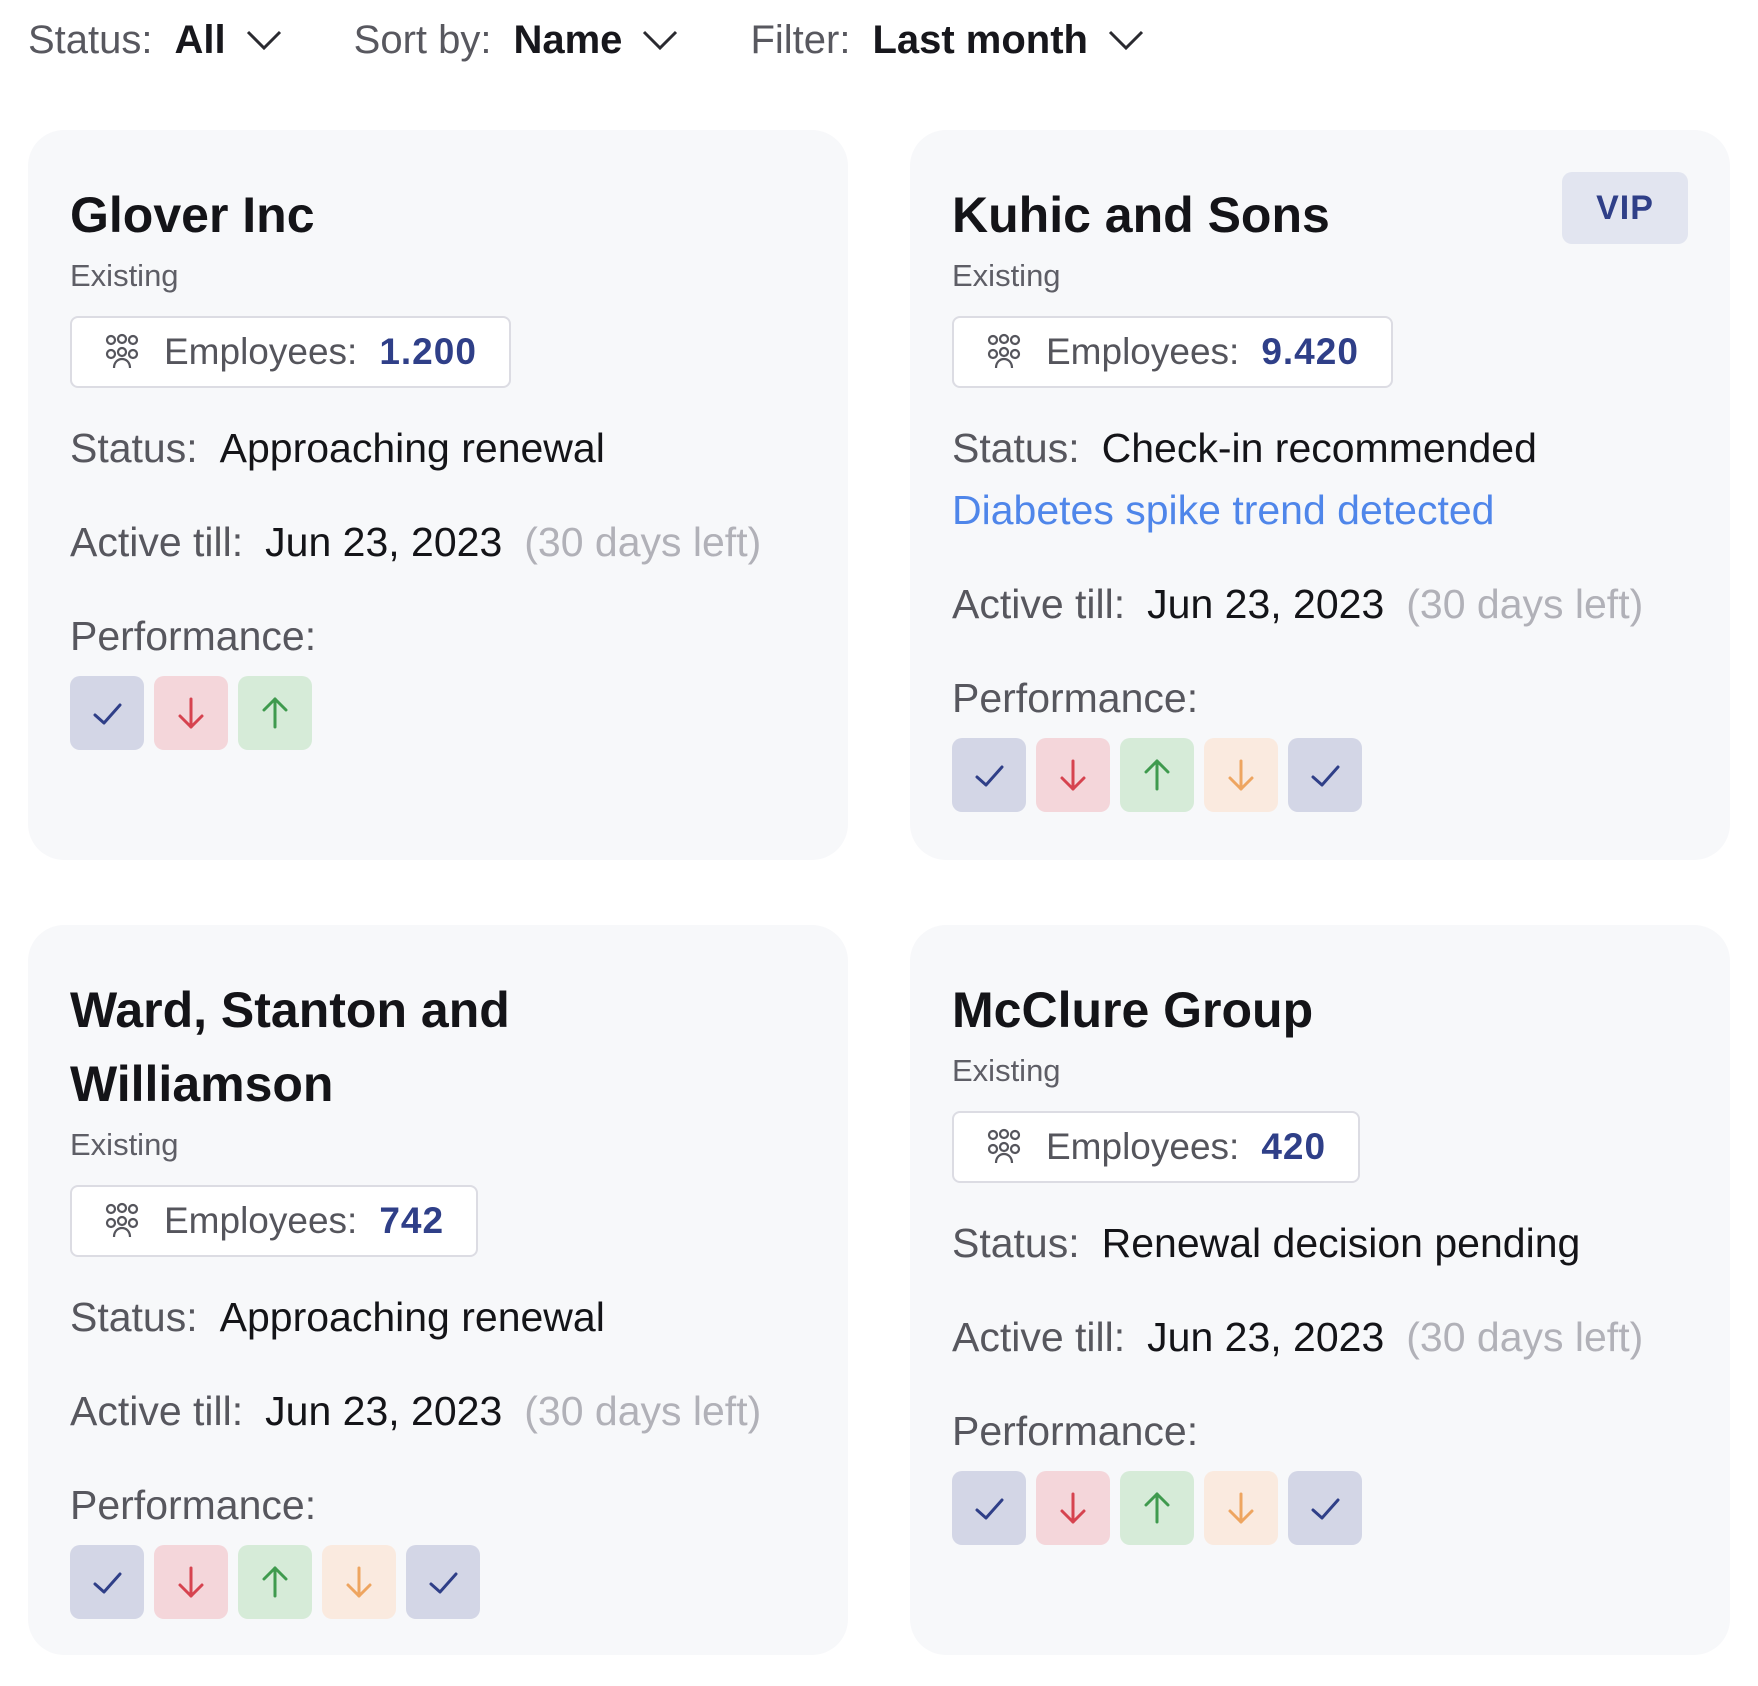 The width and height of the screenshot is (1758, 1686). What do you see at coordinates (980, 39) in the screenshot?
I see `period-filter-value: Last month` at bounding box center [980, 39].